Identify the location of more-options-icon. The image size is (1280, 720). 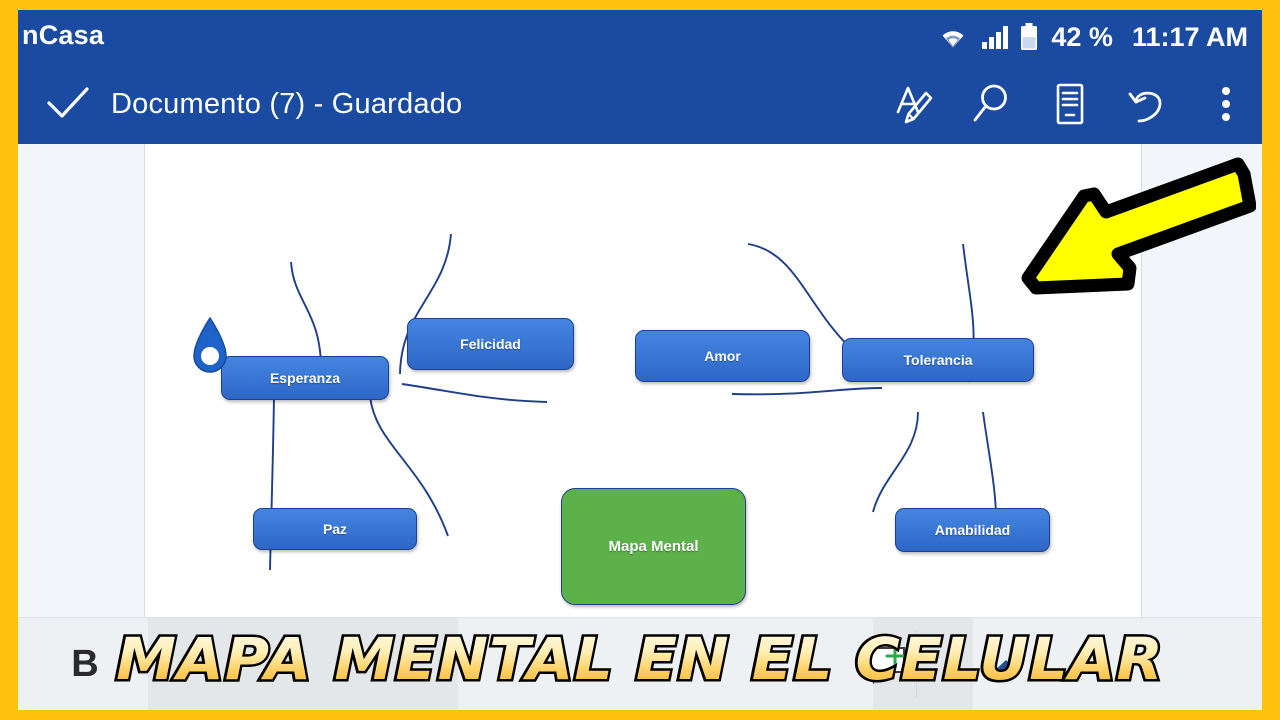
(1226, 104).